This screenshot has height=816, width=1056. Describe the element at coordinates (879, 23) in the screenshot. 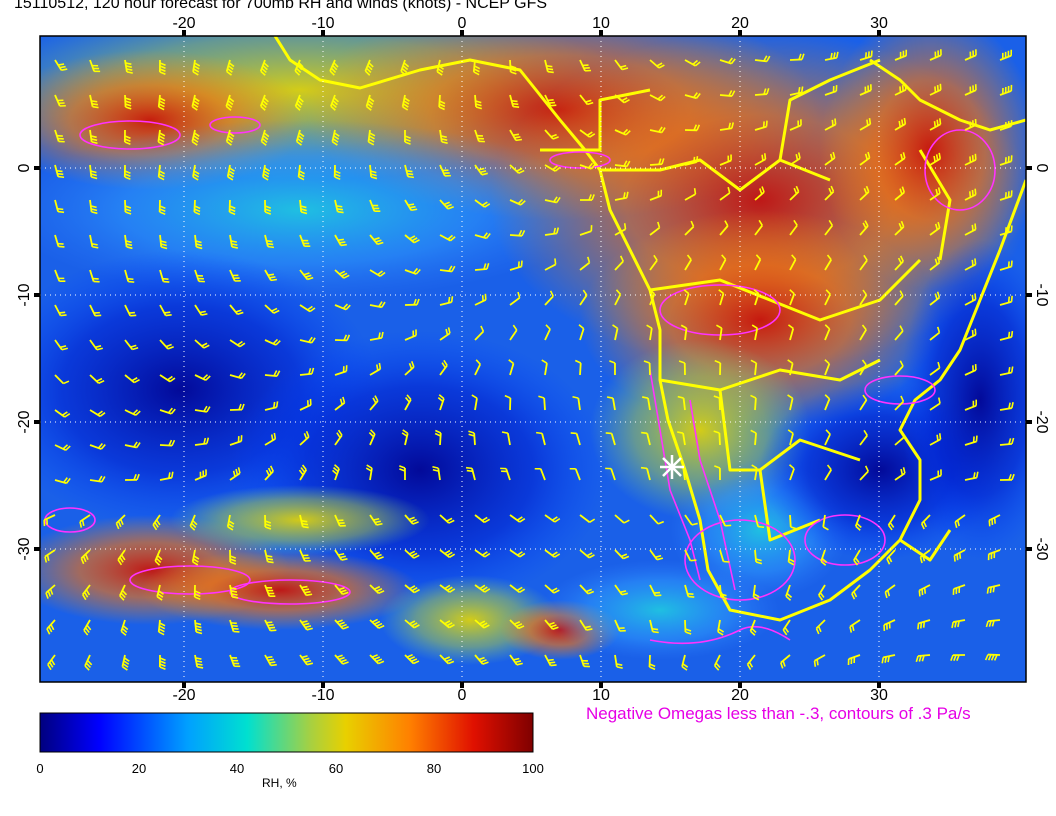

I see `lon-label-top: 30` at that location.